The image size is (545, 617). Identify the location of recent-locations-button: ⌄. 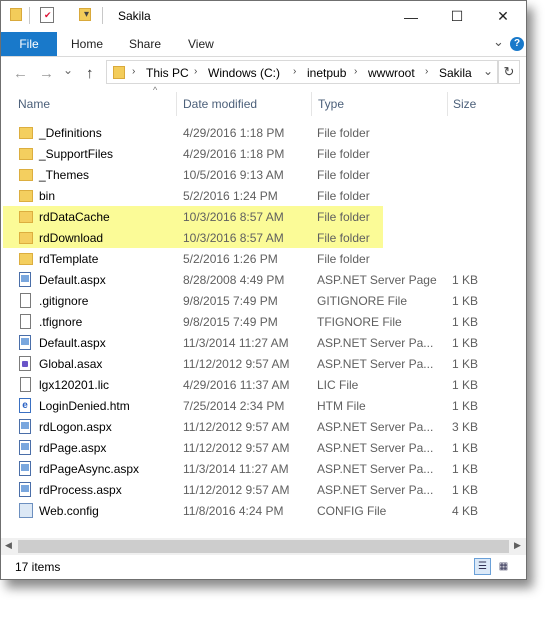
(68, 70).